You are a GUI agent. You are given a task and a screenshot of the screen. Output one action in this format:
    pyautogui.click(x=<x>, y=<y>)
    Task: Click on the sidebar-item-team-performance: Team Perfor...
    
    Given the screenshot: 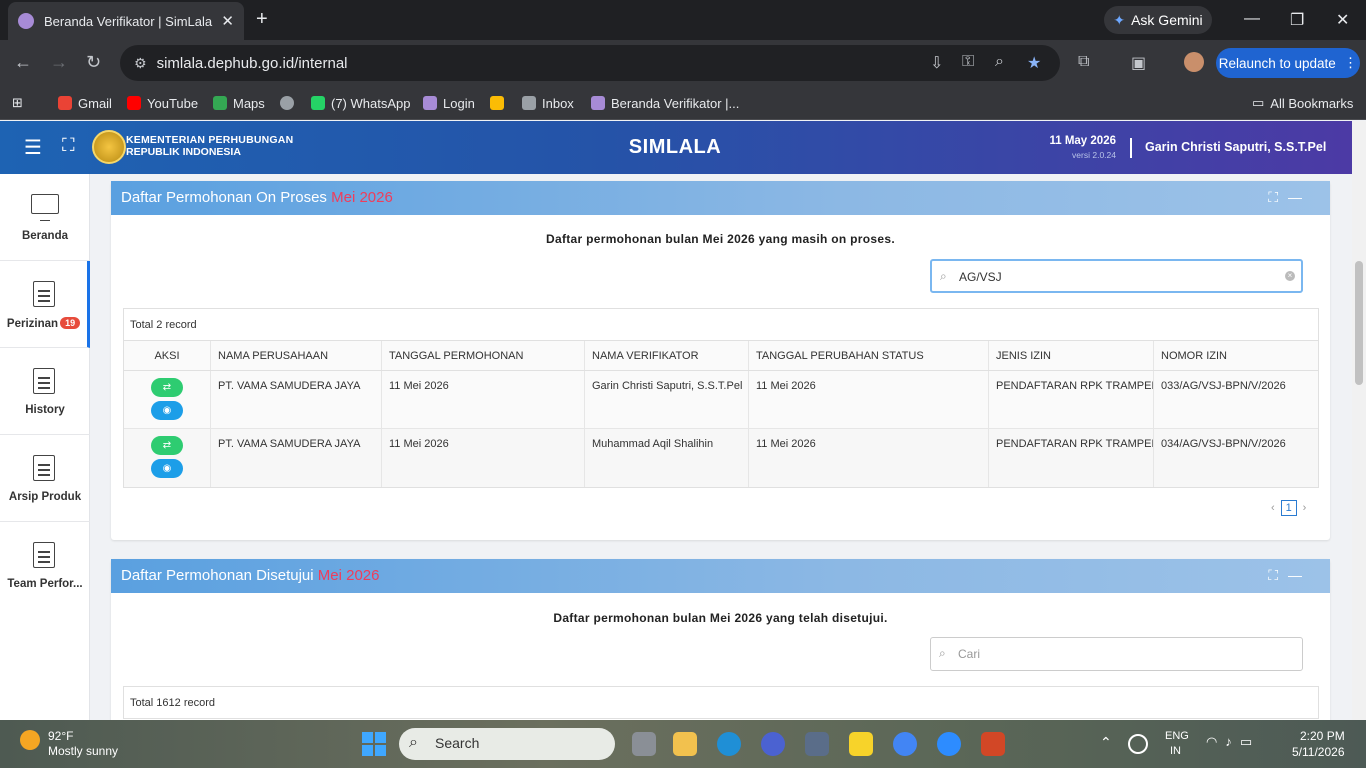 What is the action you would take?
    pyautogui.click(x=45, y=565)
    